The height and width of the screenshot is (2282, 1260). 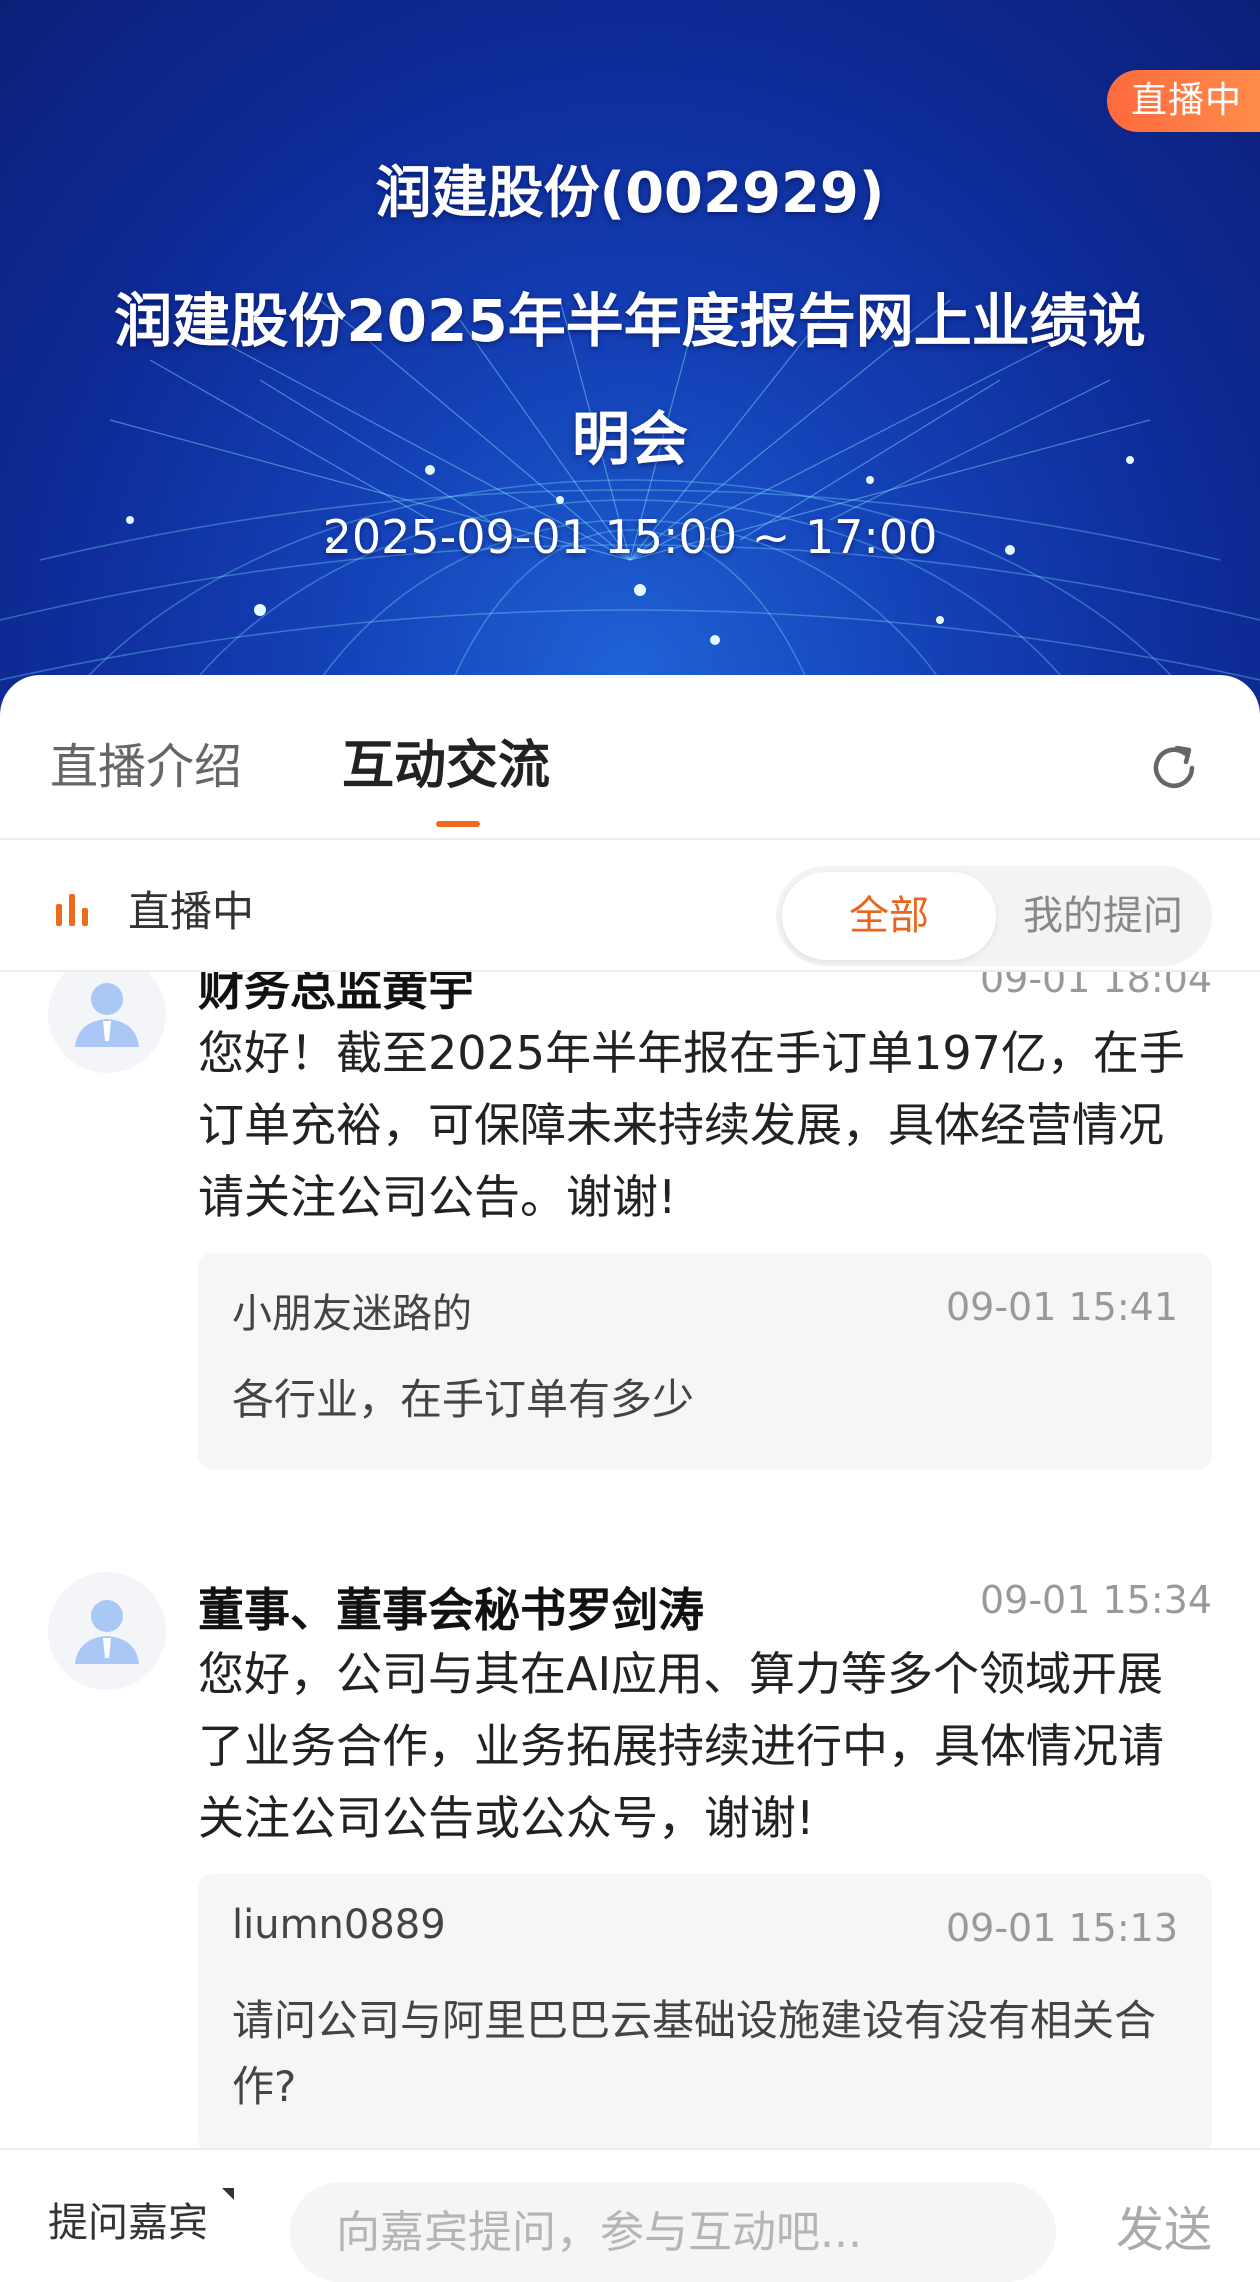 What do you see at coordinates (128, 2219) in the screenshot?
I see `ask-guest-selector: 提问嘉宾` at bounding box center [128, 2219].